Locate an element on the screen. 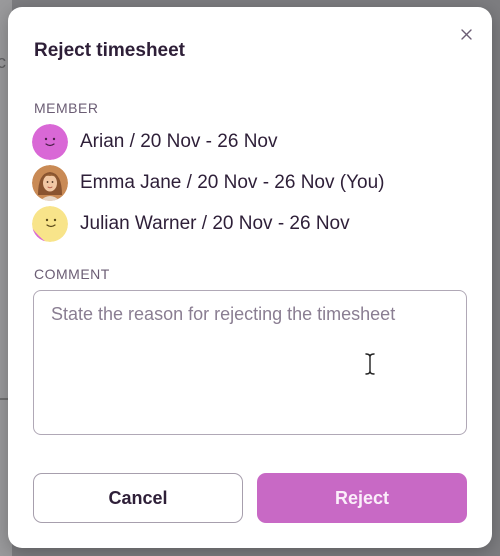 Image resolution: width=500 pixels, height=556 pixels. dialog-title: Reject timesheet is located at coordinates (110, 50).